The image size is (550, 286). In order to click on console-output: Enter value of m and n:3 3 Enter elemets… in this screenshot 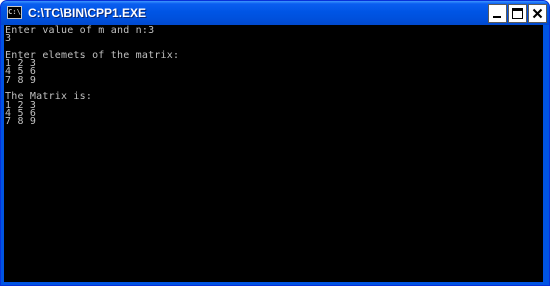, I will do `click(92, 76)`.